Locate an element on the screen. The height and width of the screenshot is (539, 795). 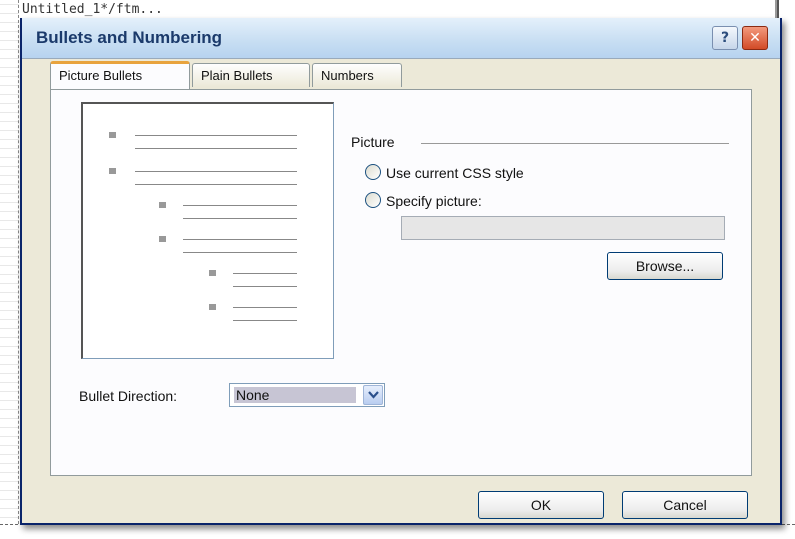
radio-specify-picture: Specify picture: is located at coordinates (423, 200).